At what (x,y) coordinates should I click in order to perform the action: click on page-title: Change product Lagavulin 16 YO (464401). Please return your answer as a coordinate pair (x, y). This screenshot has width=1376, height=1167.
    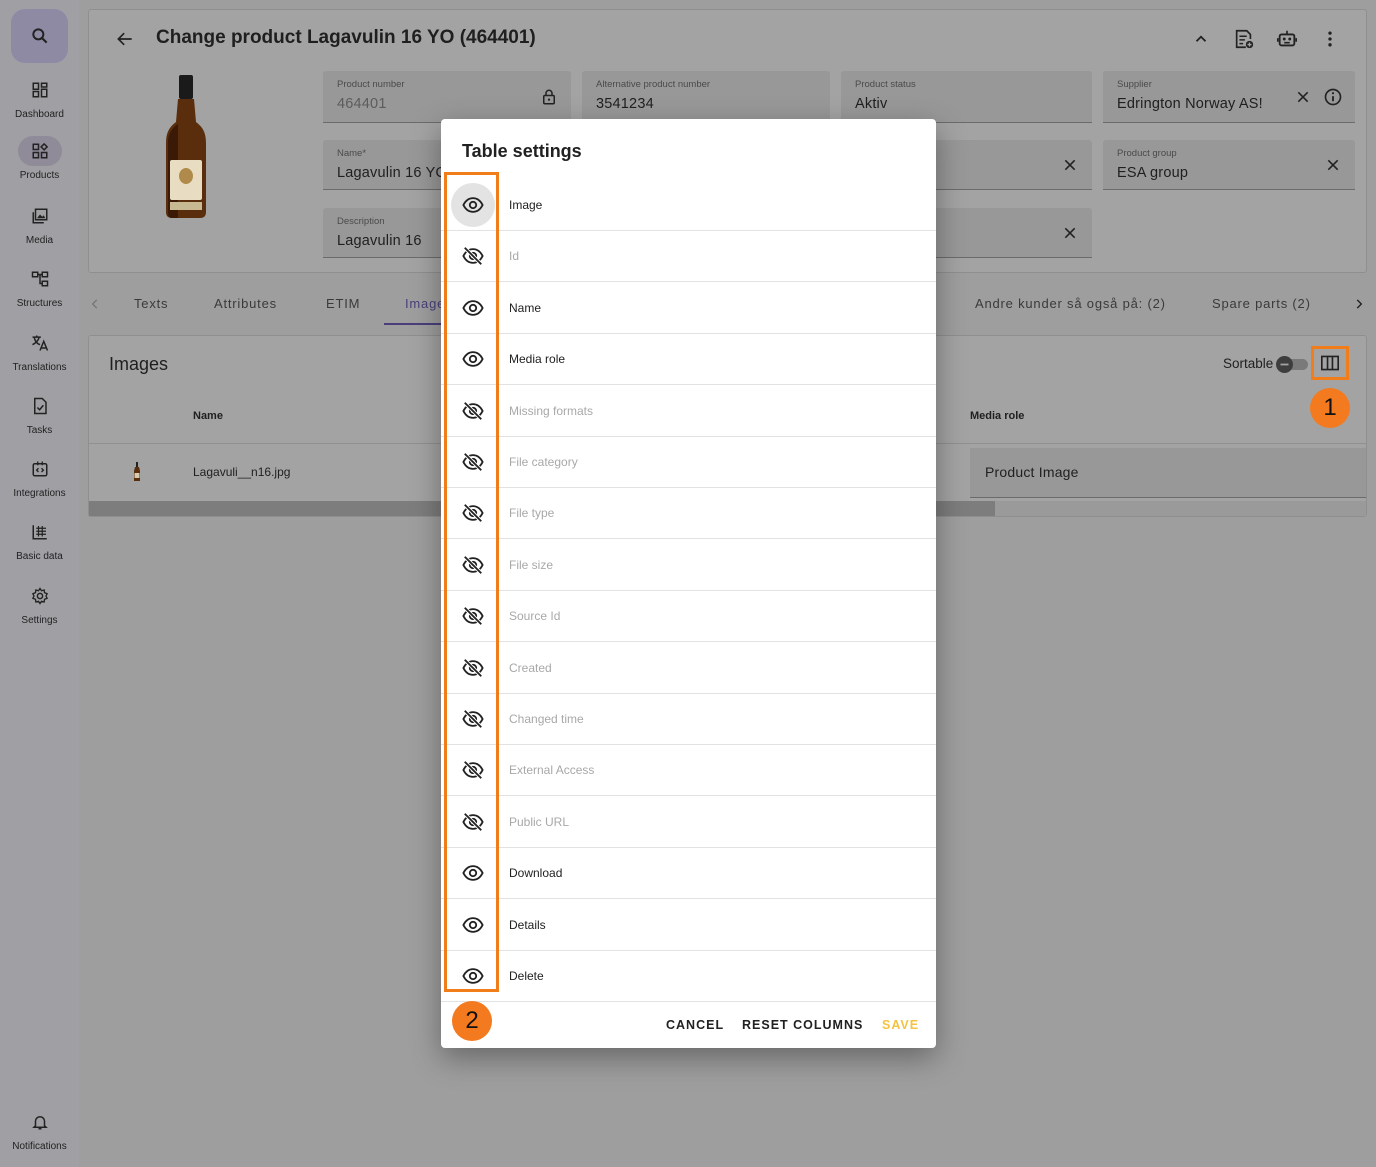
    Looking at the image, I should click on (346, 37).